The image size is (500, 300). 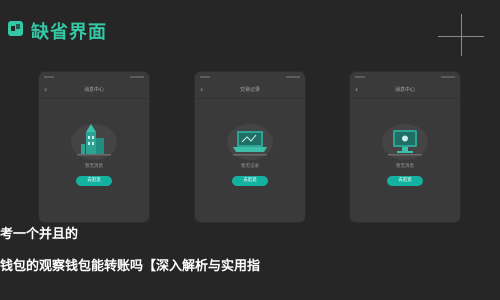 What do you see at coordinates (250, 166) in the screenshot?
I see `empty-state-text: 暂无记录` at bounding box center [250, 166].